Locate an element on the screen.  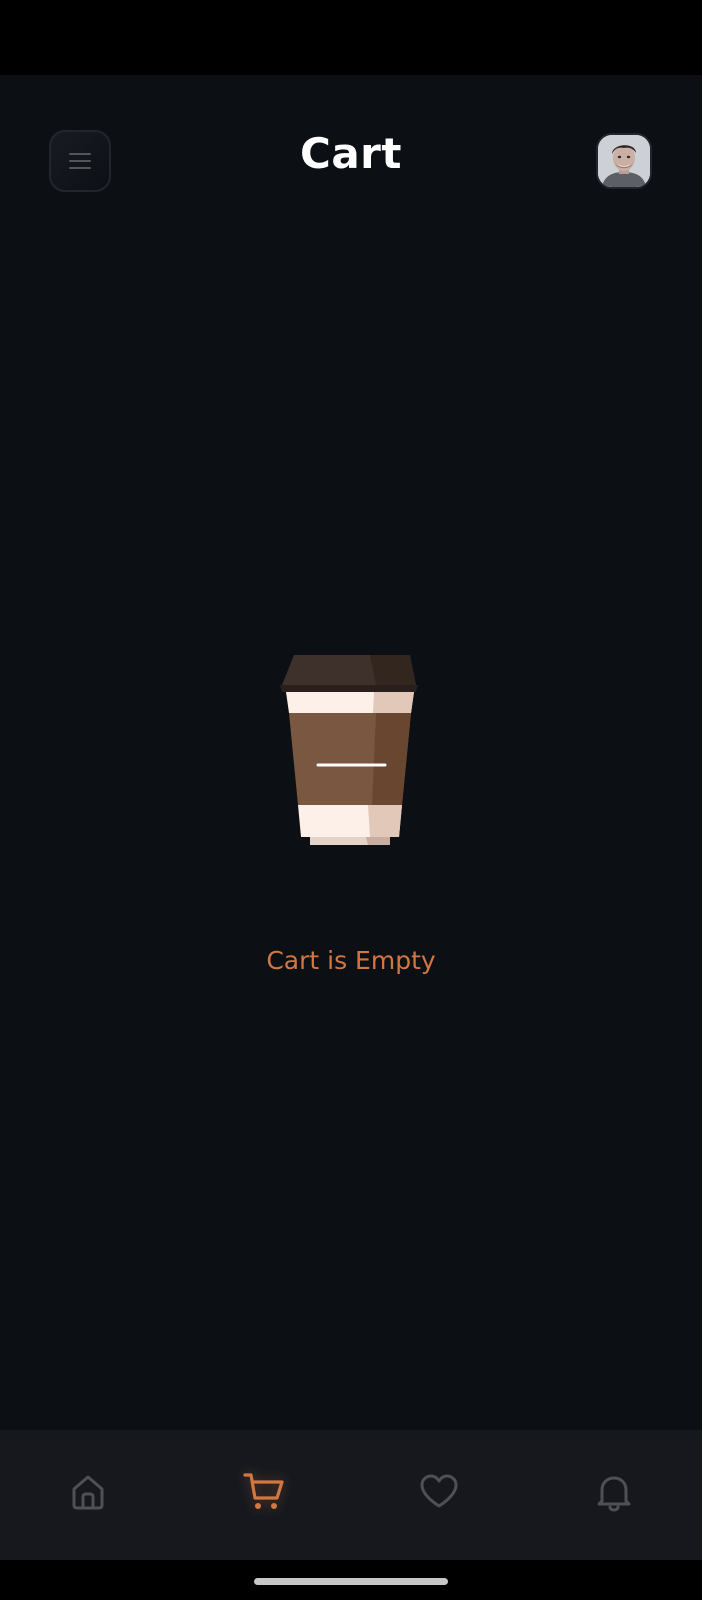
coffee-cup-illustration is located at coordinates (349, 750).